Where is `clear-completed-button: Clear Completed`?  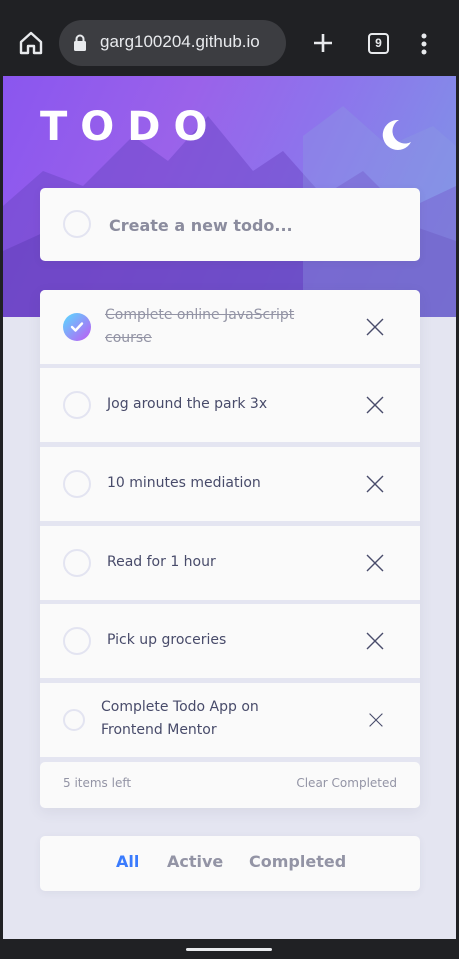 clear-completed-button: Clear Completed is located at coordinates (346, 783).